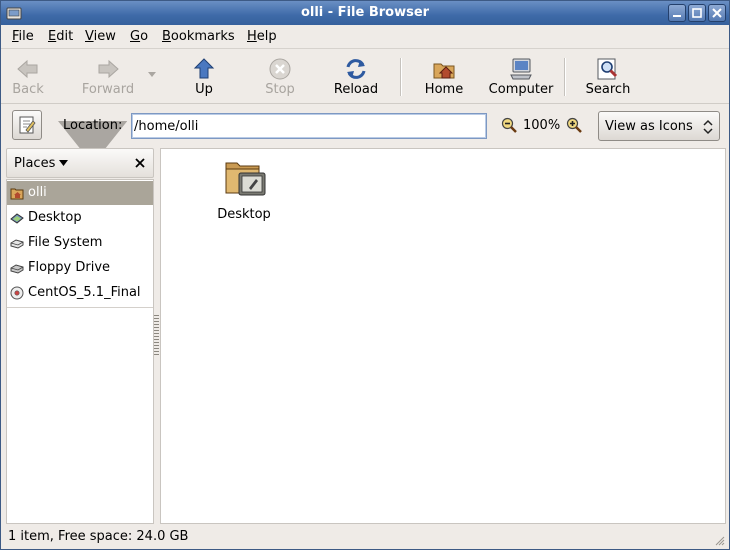 The width and height of the screenshot is (730, 550). What do you see at coordinates (280, 89) in the screenshot?
I see `stop-label: Stop` at bounding box center [280, 89].